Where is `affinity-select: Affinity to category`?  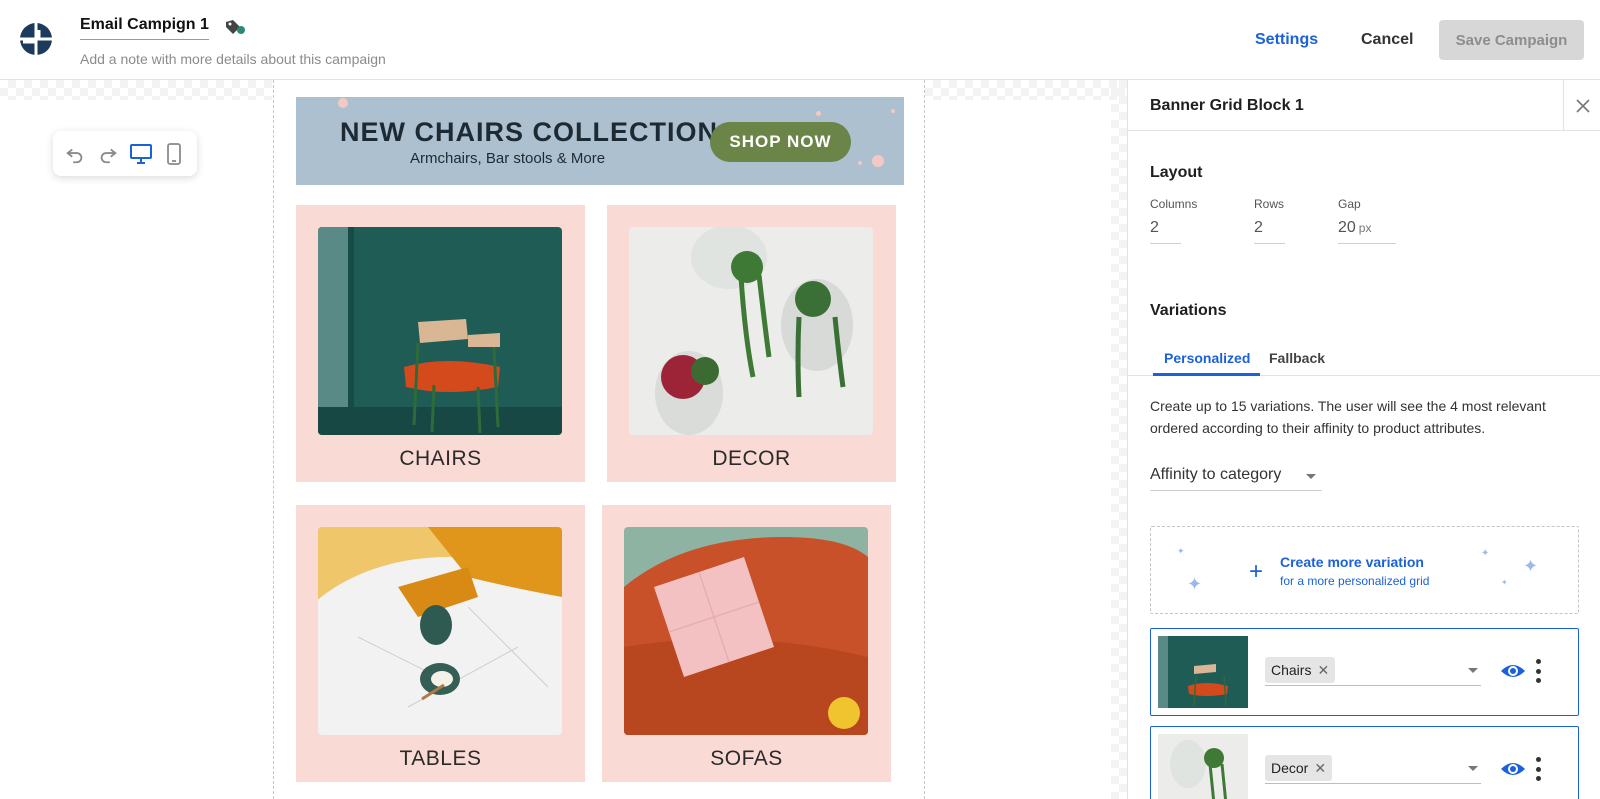
affinity-select: Affinity to category is located at coordinates (1236, 478).